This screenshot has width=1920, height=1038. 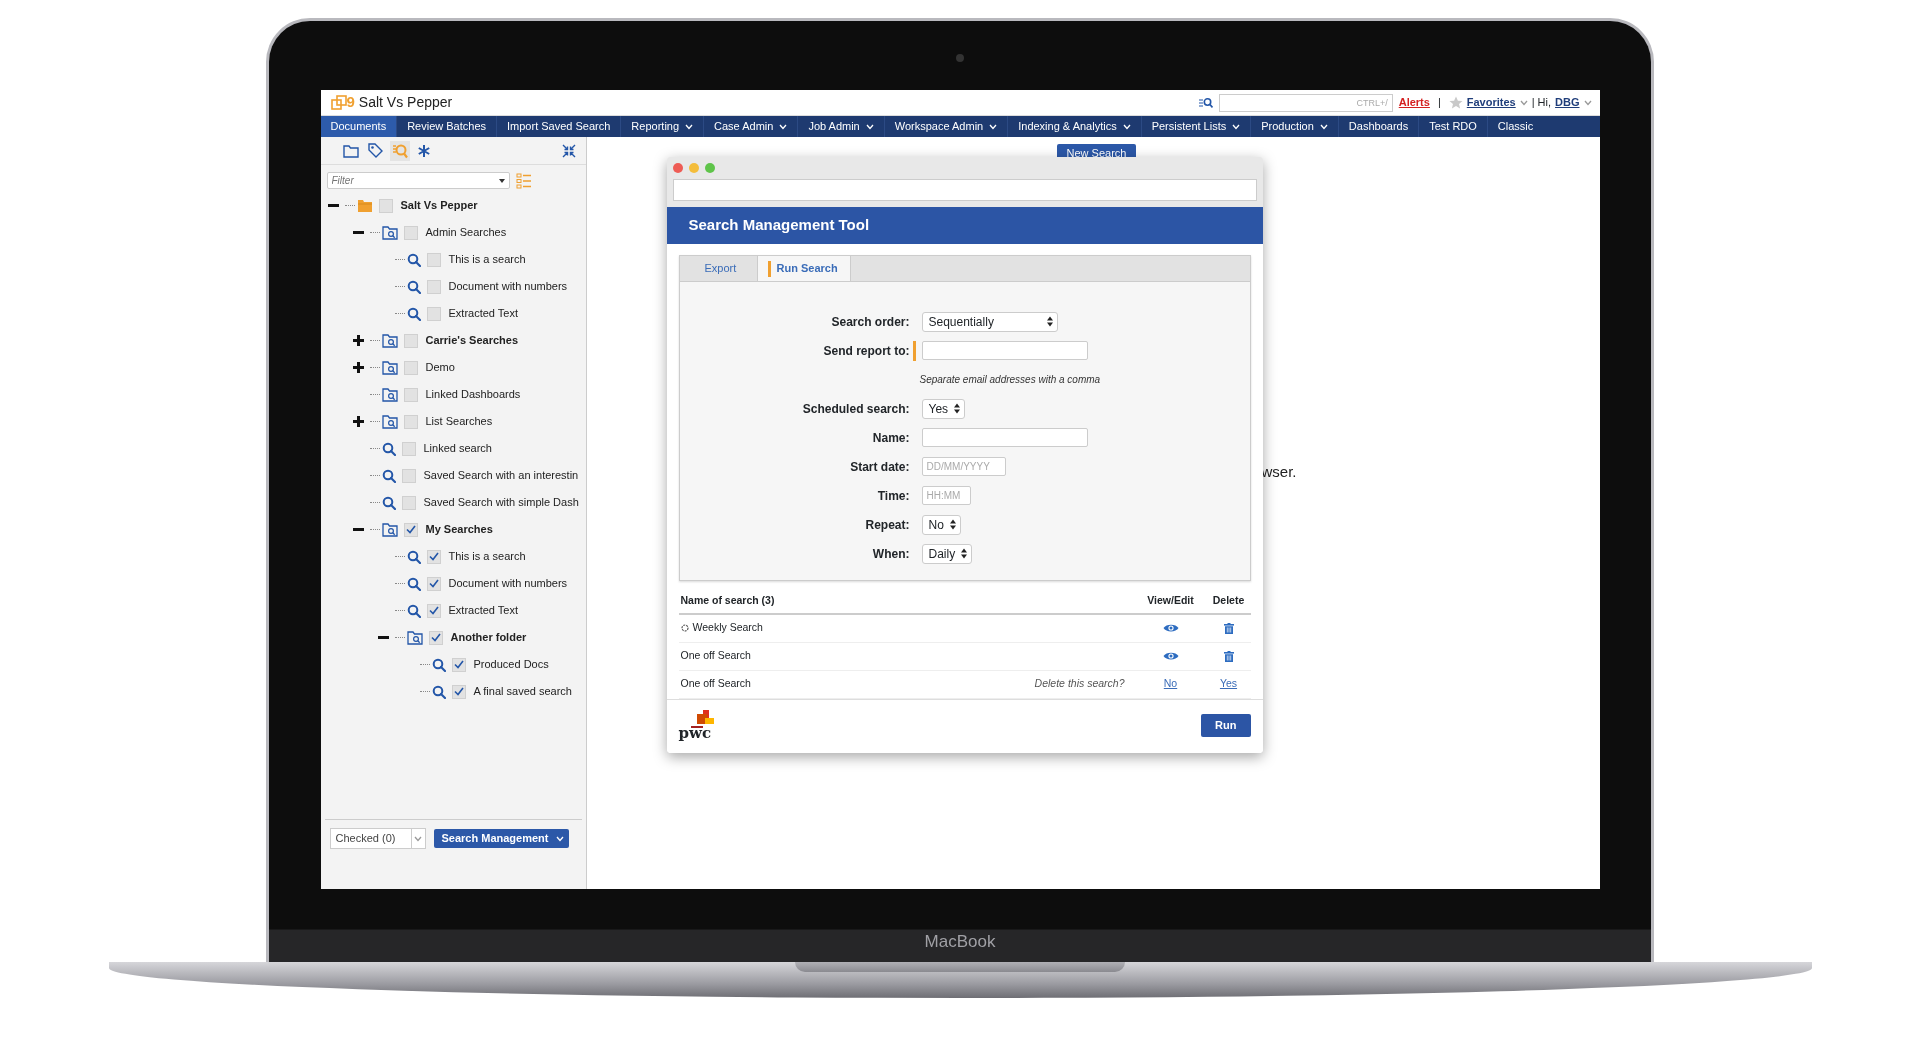 What do you see at coordinates (1511, 126) in the screenshot?
I see `nav-tab: Classic` at bounding box center [1511, 126].